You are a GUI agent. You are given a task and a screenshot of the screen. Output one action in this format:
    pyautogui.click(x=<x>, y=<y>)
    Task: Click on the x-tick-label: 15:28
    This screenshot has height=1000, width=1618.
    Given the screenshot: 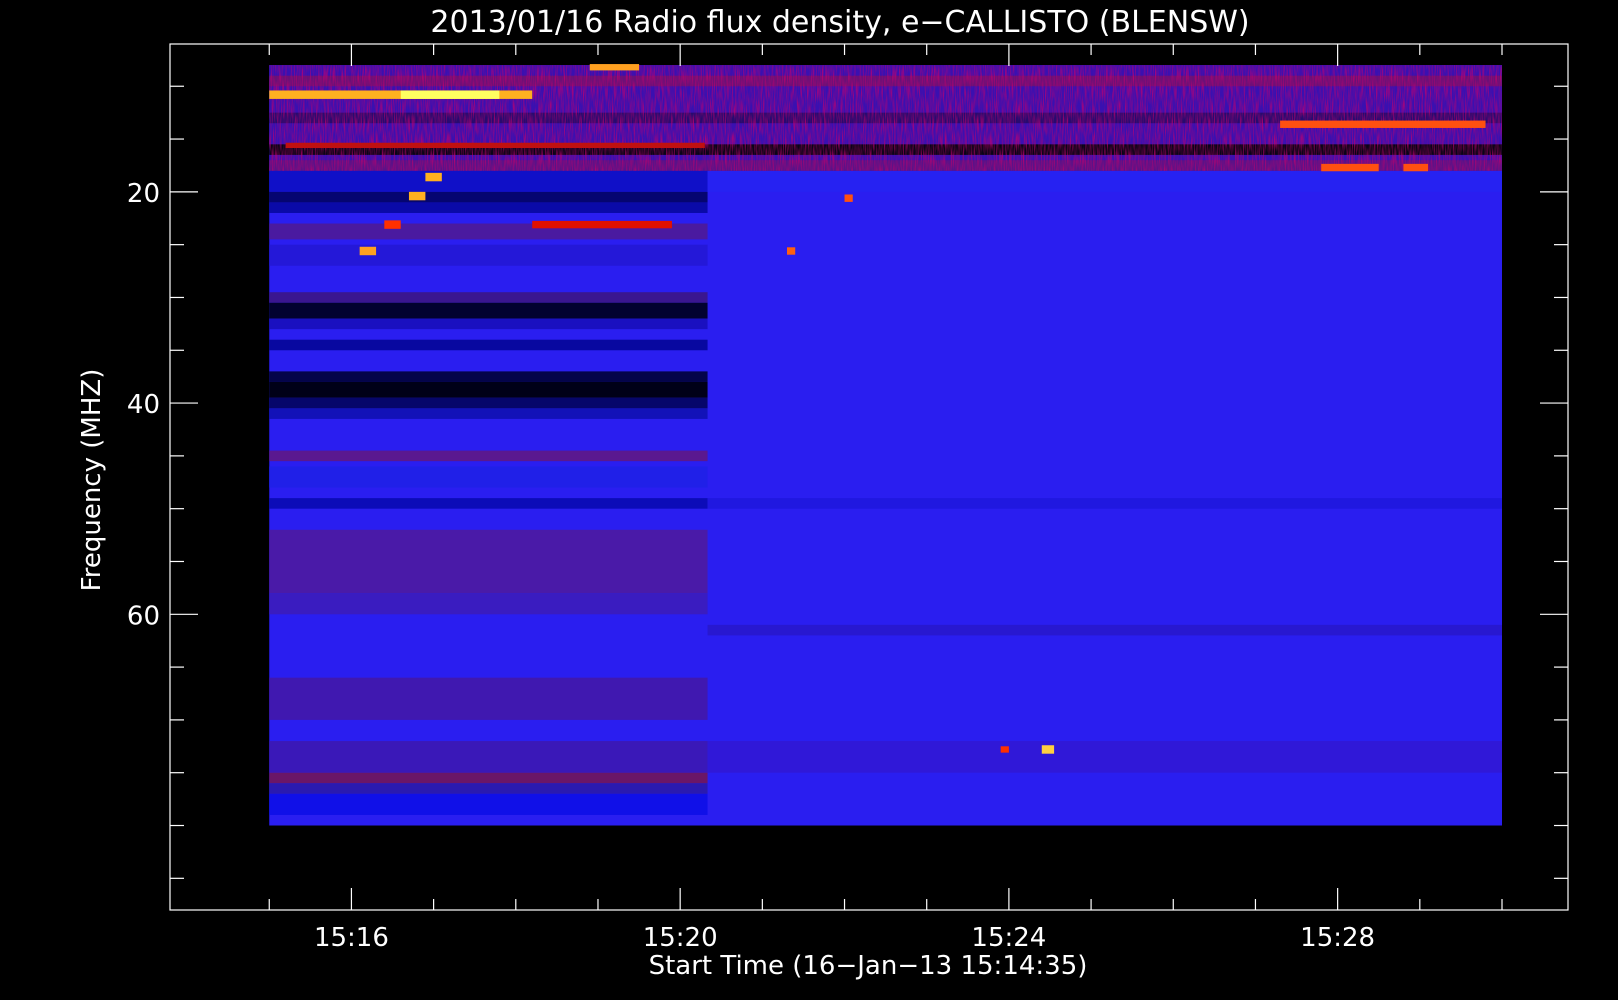 What is the action you would take?
    pyautogui.click(x=1337, y=938)
    